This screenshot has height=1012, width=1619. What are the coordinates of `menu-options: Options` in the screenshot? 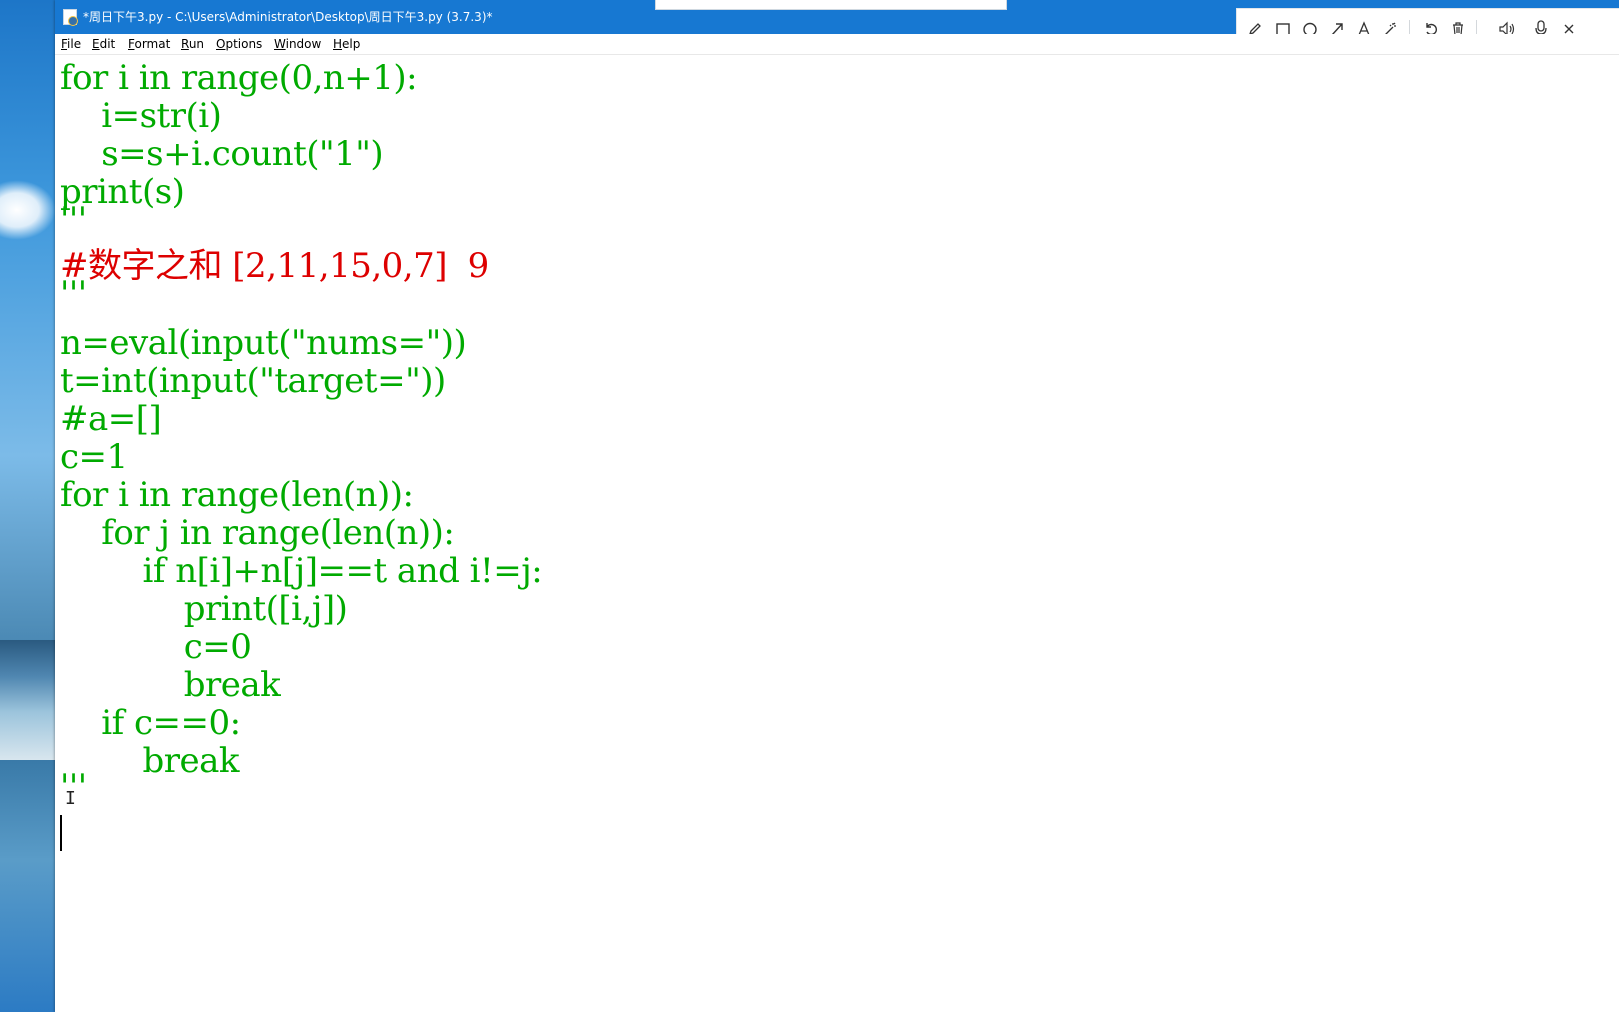 It's located at (239, 44).